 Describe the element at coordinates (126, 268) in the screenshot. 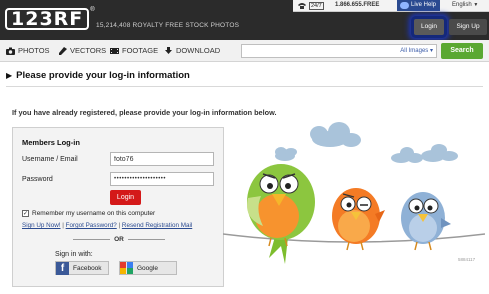

I see `google-icon` at that location.